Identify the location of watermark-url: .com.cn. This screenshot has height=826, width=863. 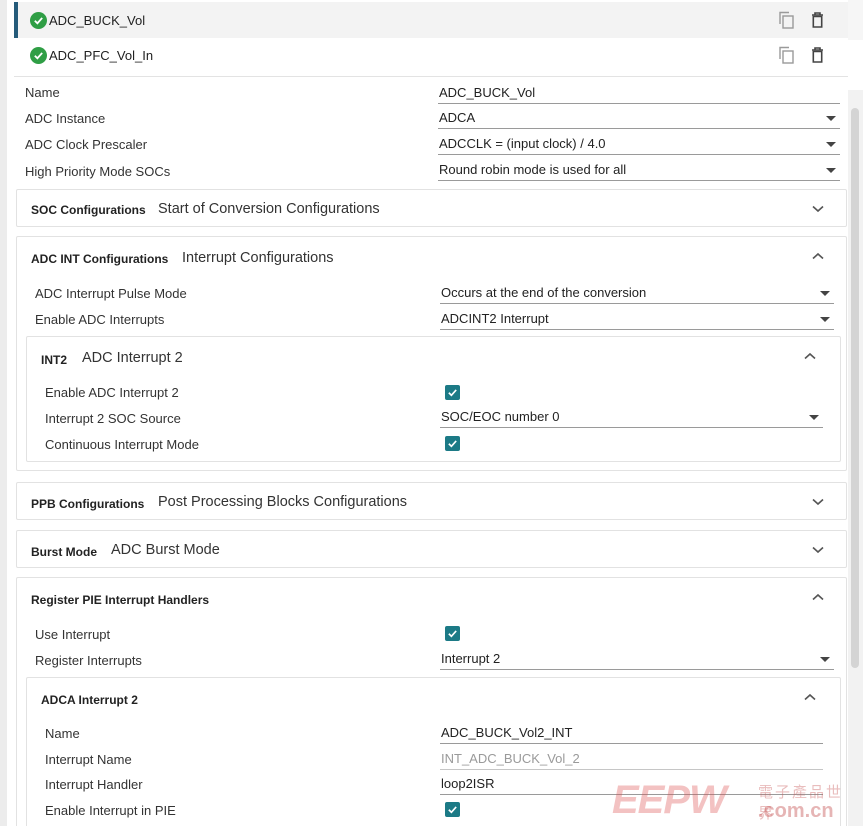
(796, 811).